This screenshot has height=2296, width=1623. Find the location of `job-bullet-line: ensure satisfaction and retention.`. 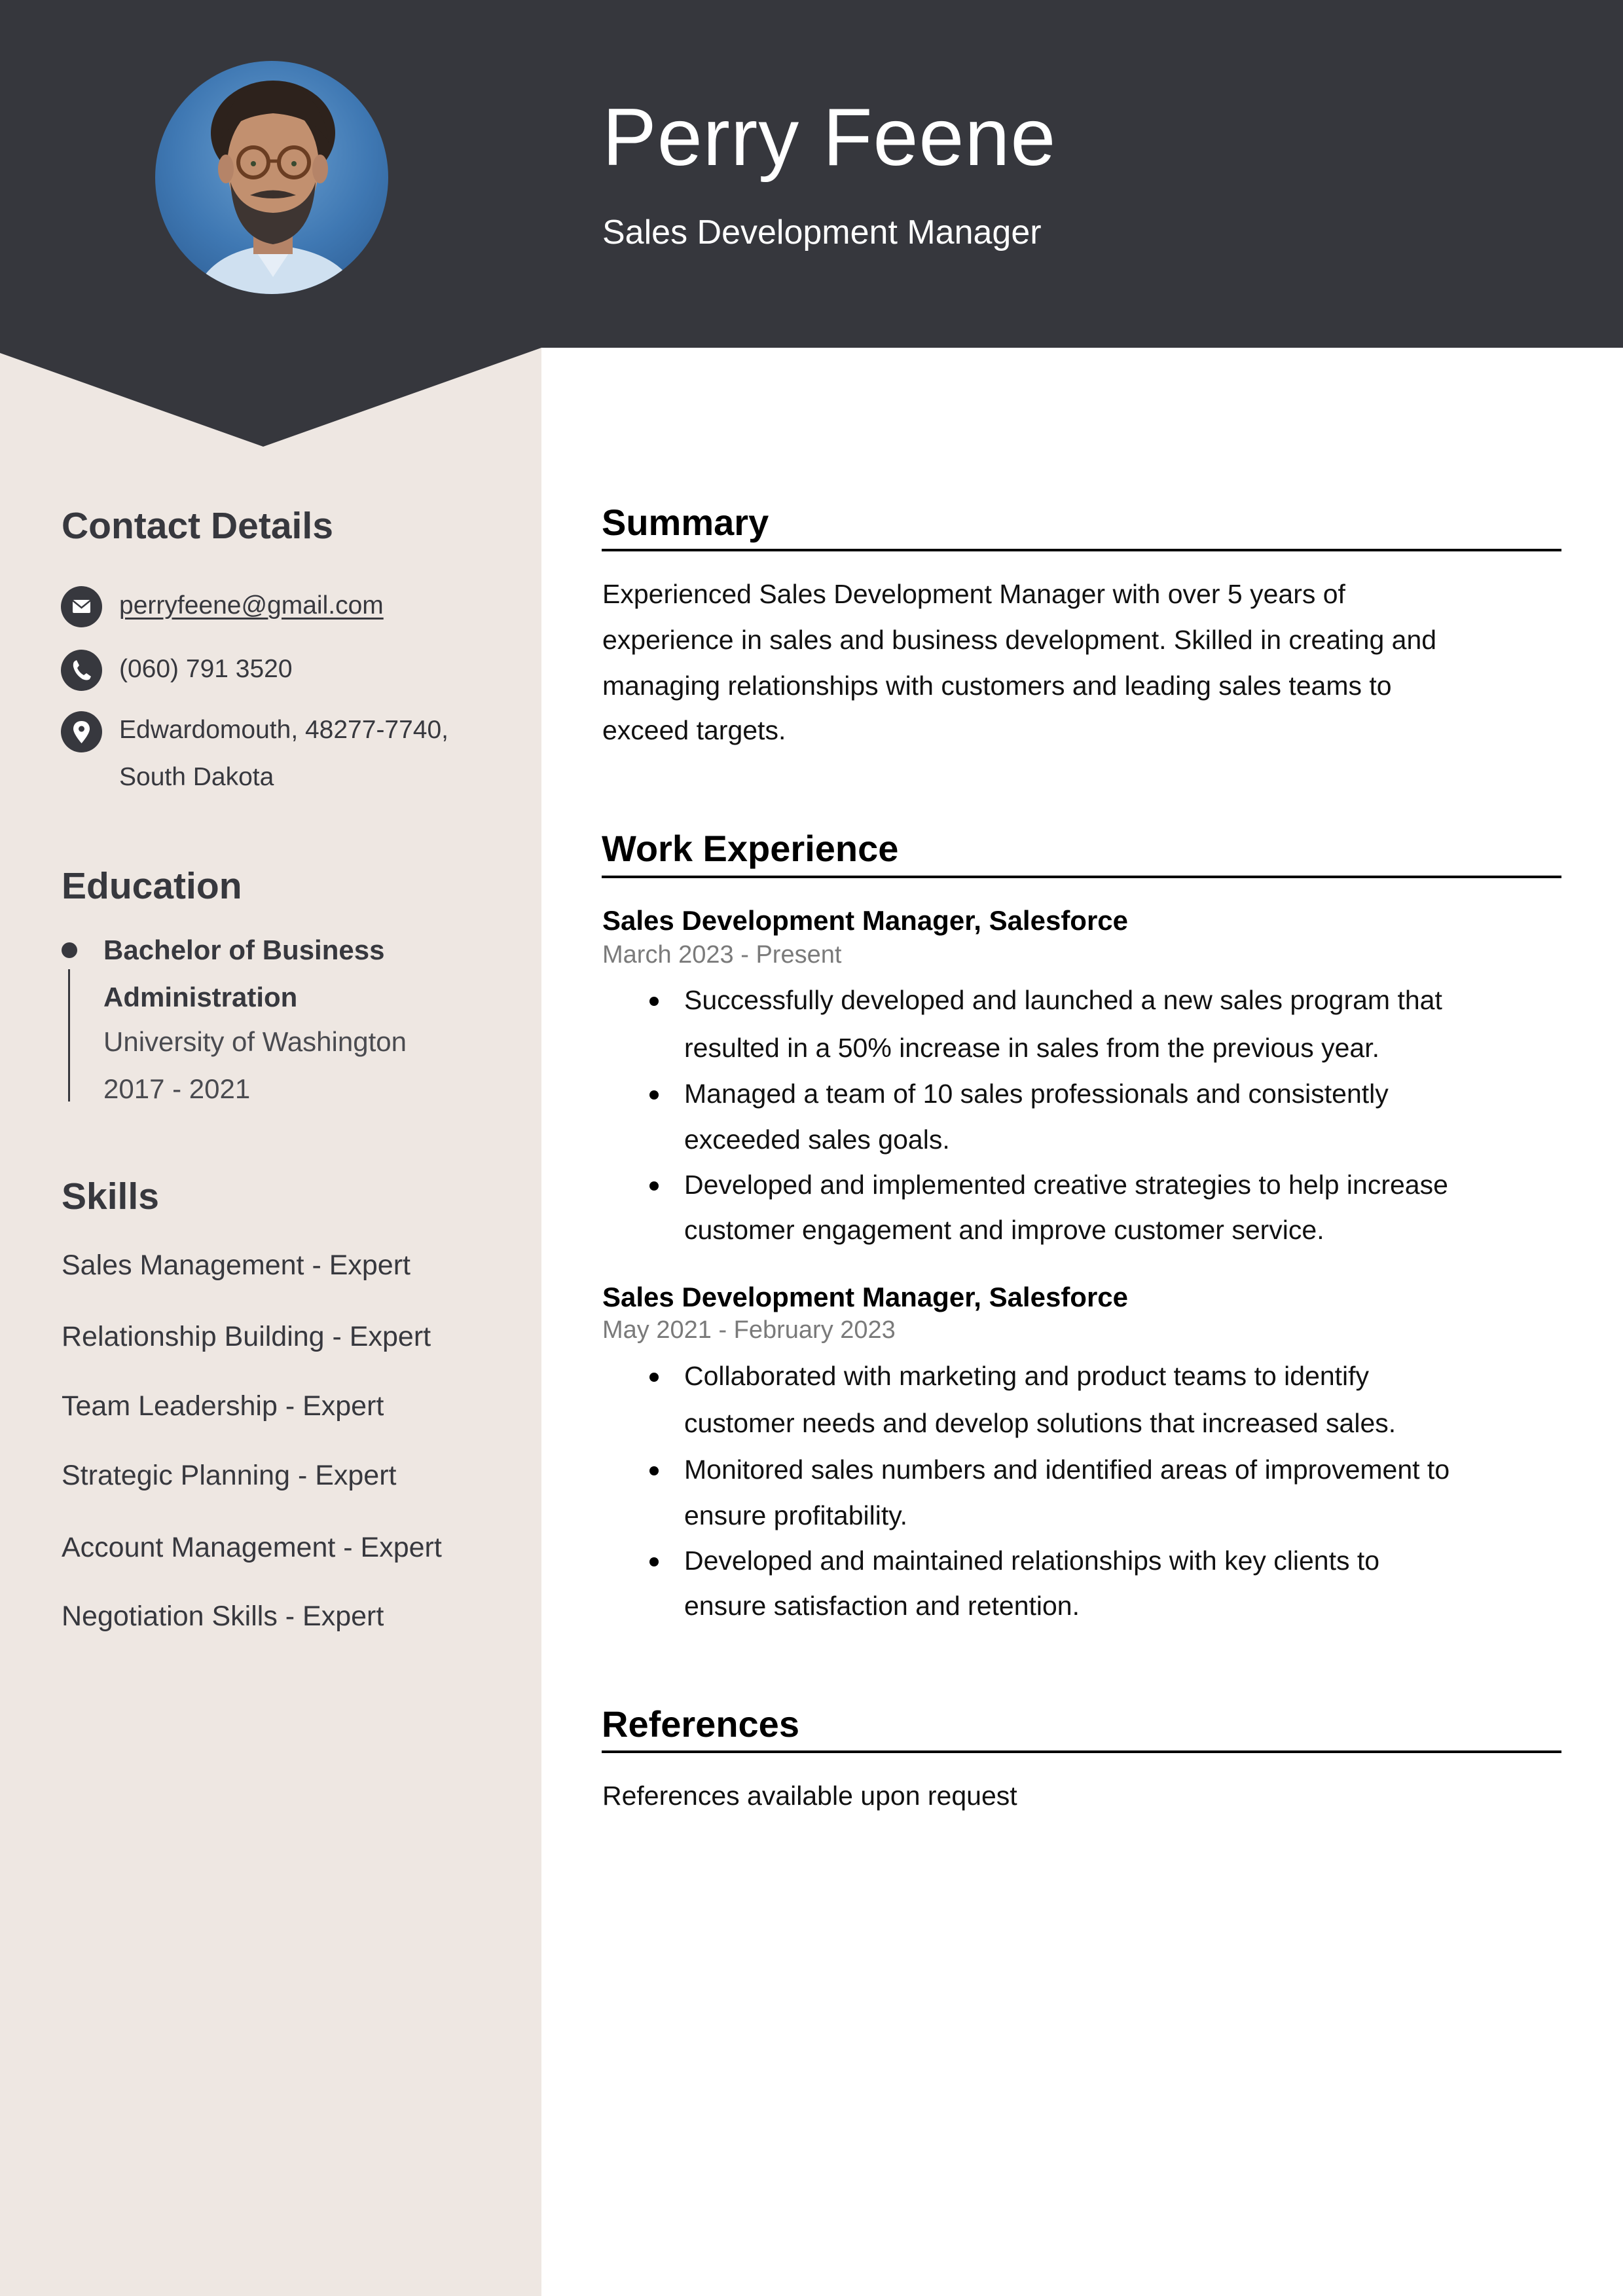

job-bullet-line: ensure satisfaction and retention. is located at coordinates (882, 1606).